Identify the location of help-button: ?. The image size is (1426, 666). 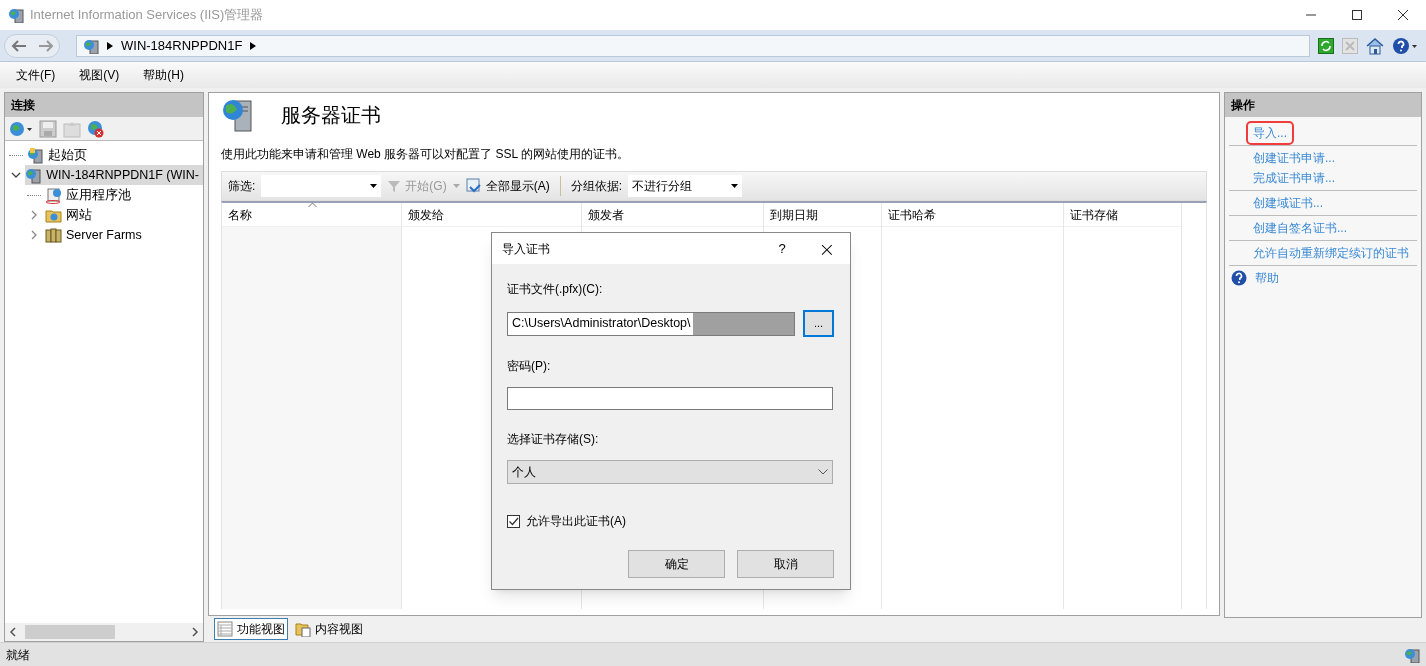
(782, 248).